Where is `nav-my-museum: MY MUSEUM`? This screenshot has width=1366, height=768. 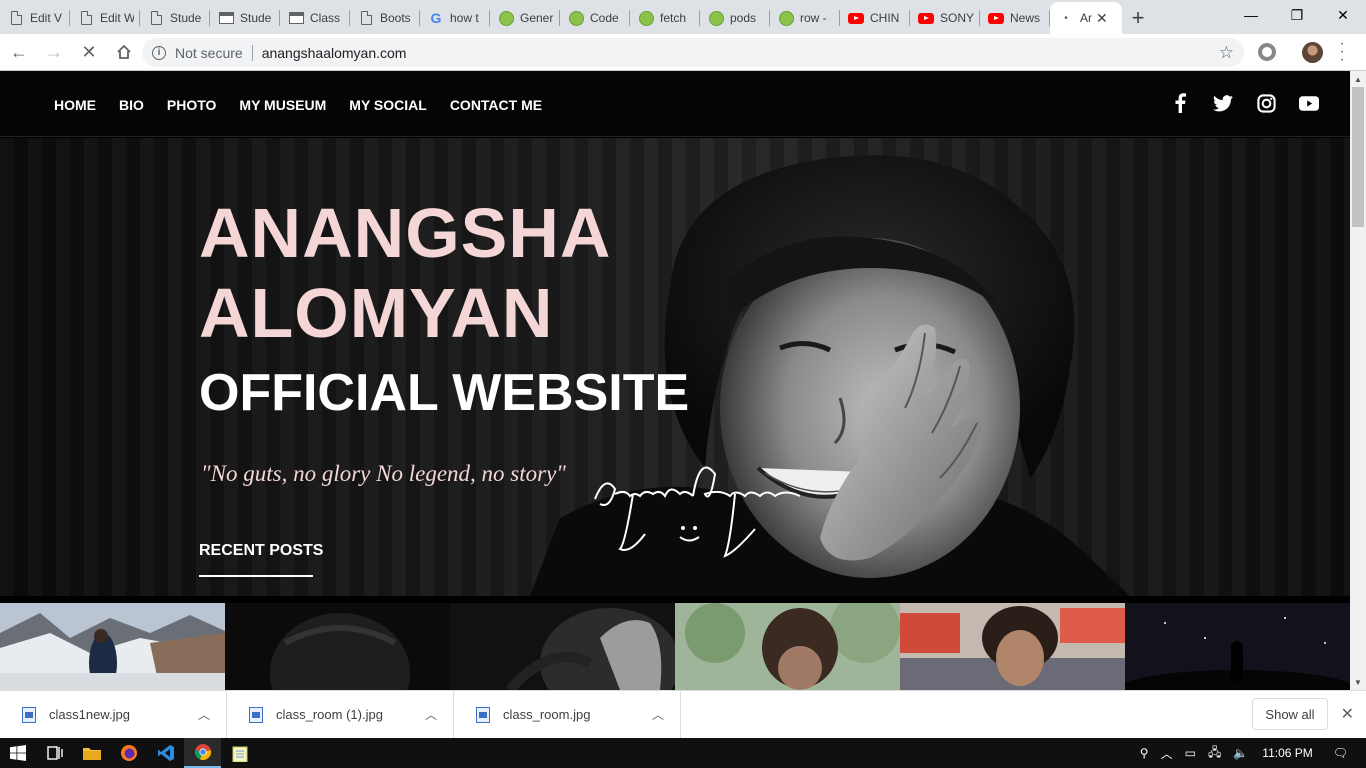 nav-my-museum: MY MUSEUM is located at coordinates (282, 105).